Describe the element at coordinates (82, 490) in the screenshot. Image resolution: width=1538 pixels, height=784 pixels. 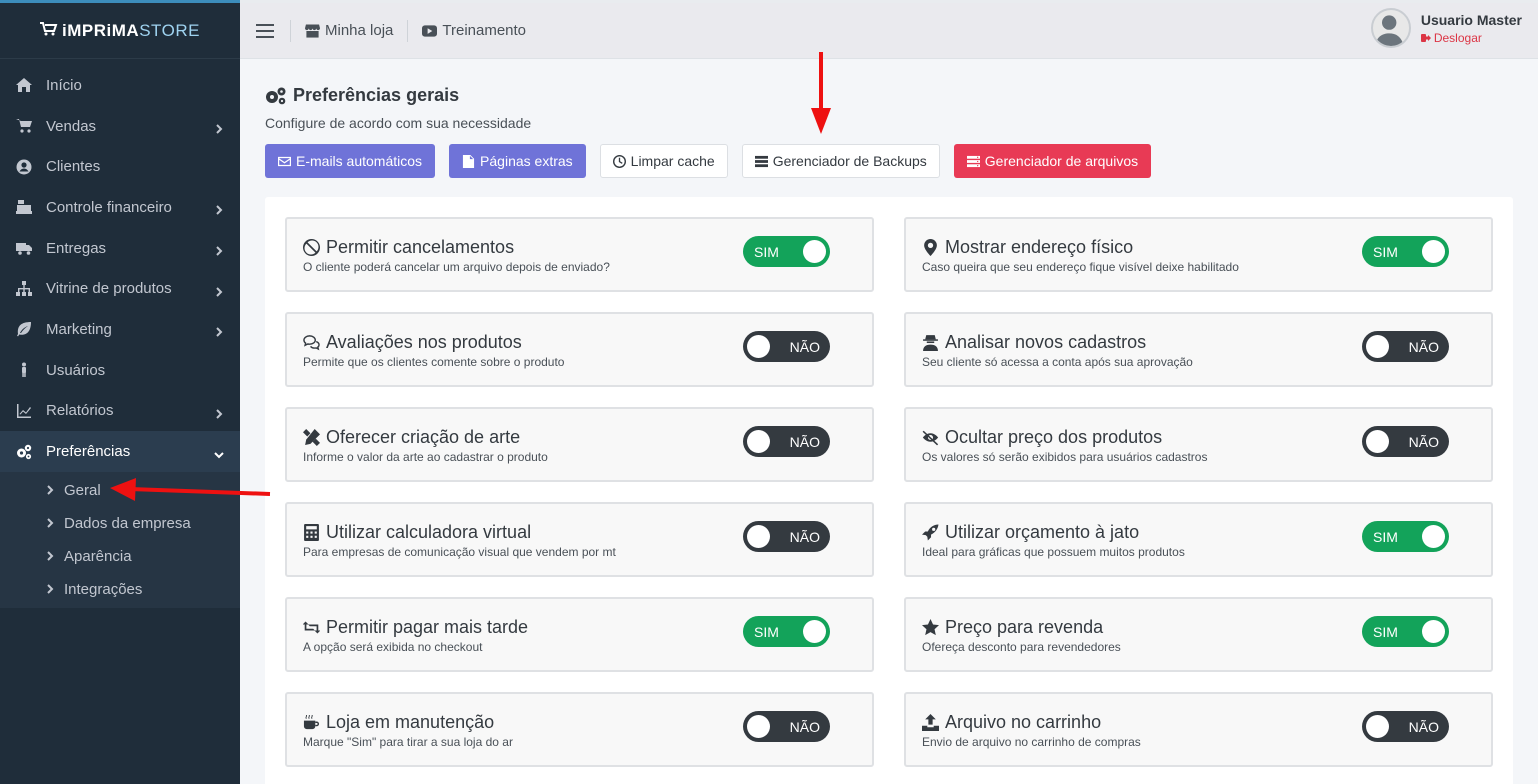
I see `submenu-item-label: Geral` at that location.